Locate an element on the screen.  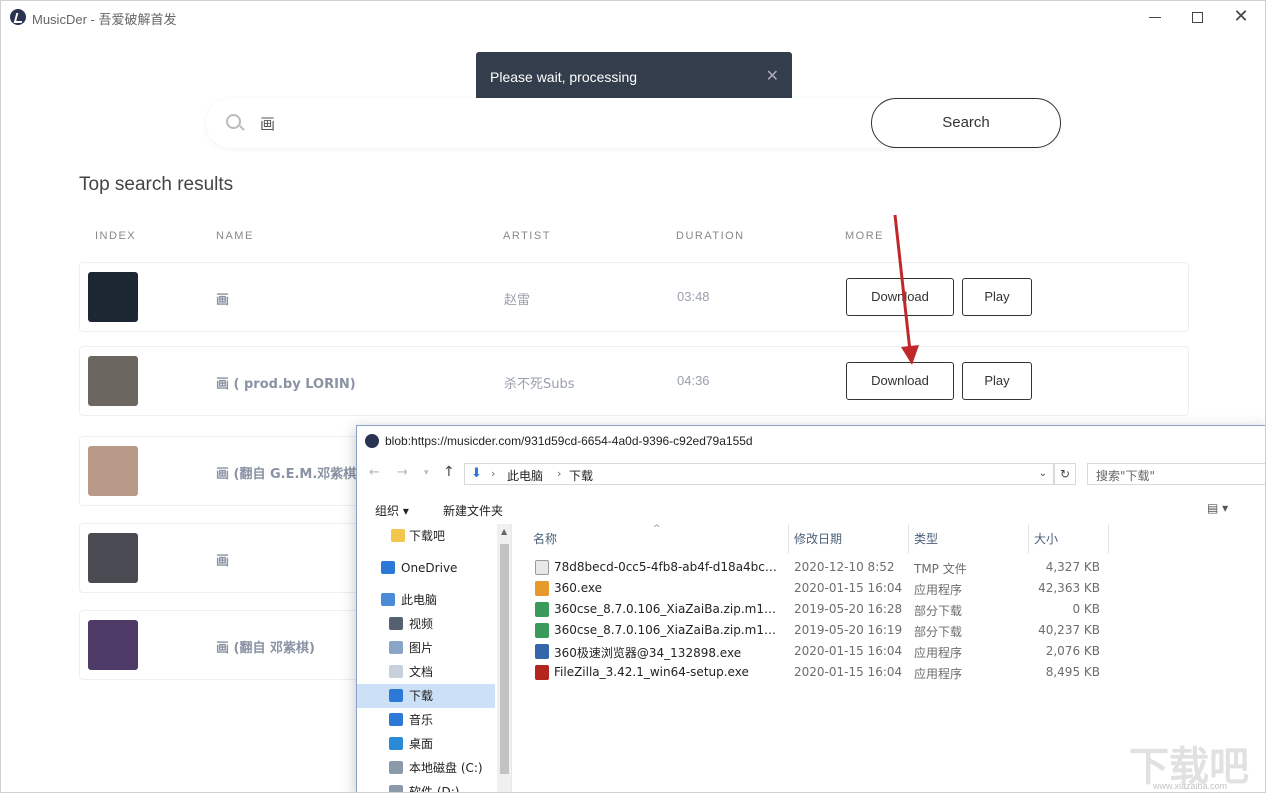
nav-item-pictures: 图片 is located at coordinates (426, 648).